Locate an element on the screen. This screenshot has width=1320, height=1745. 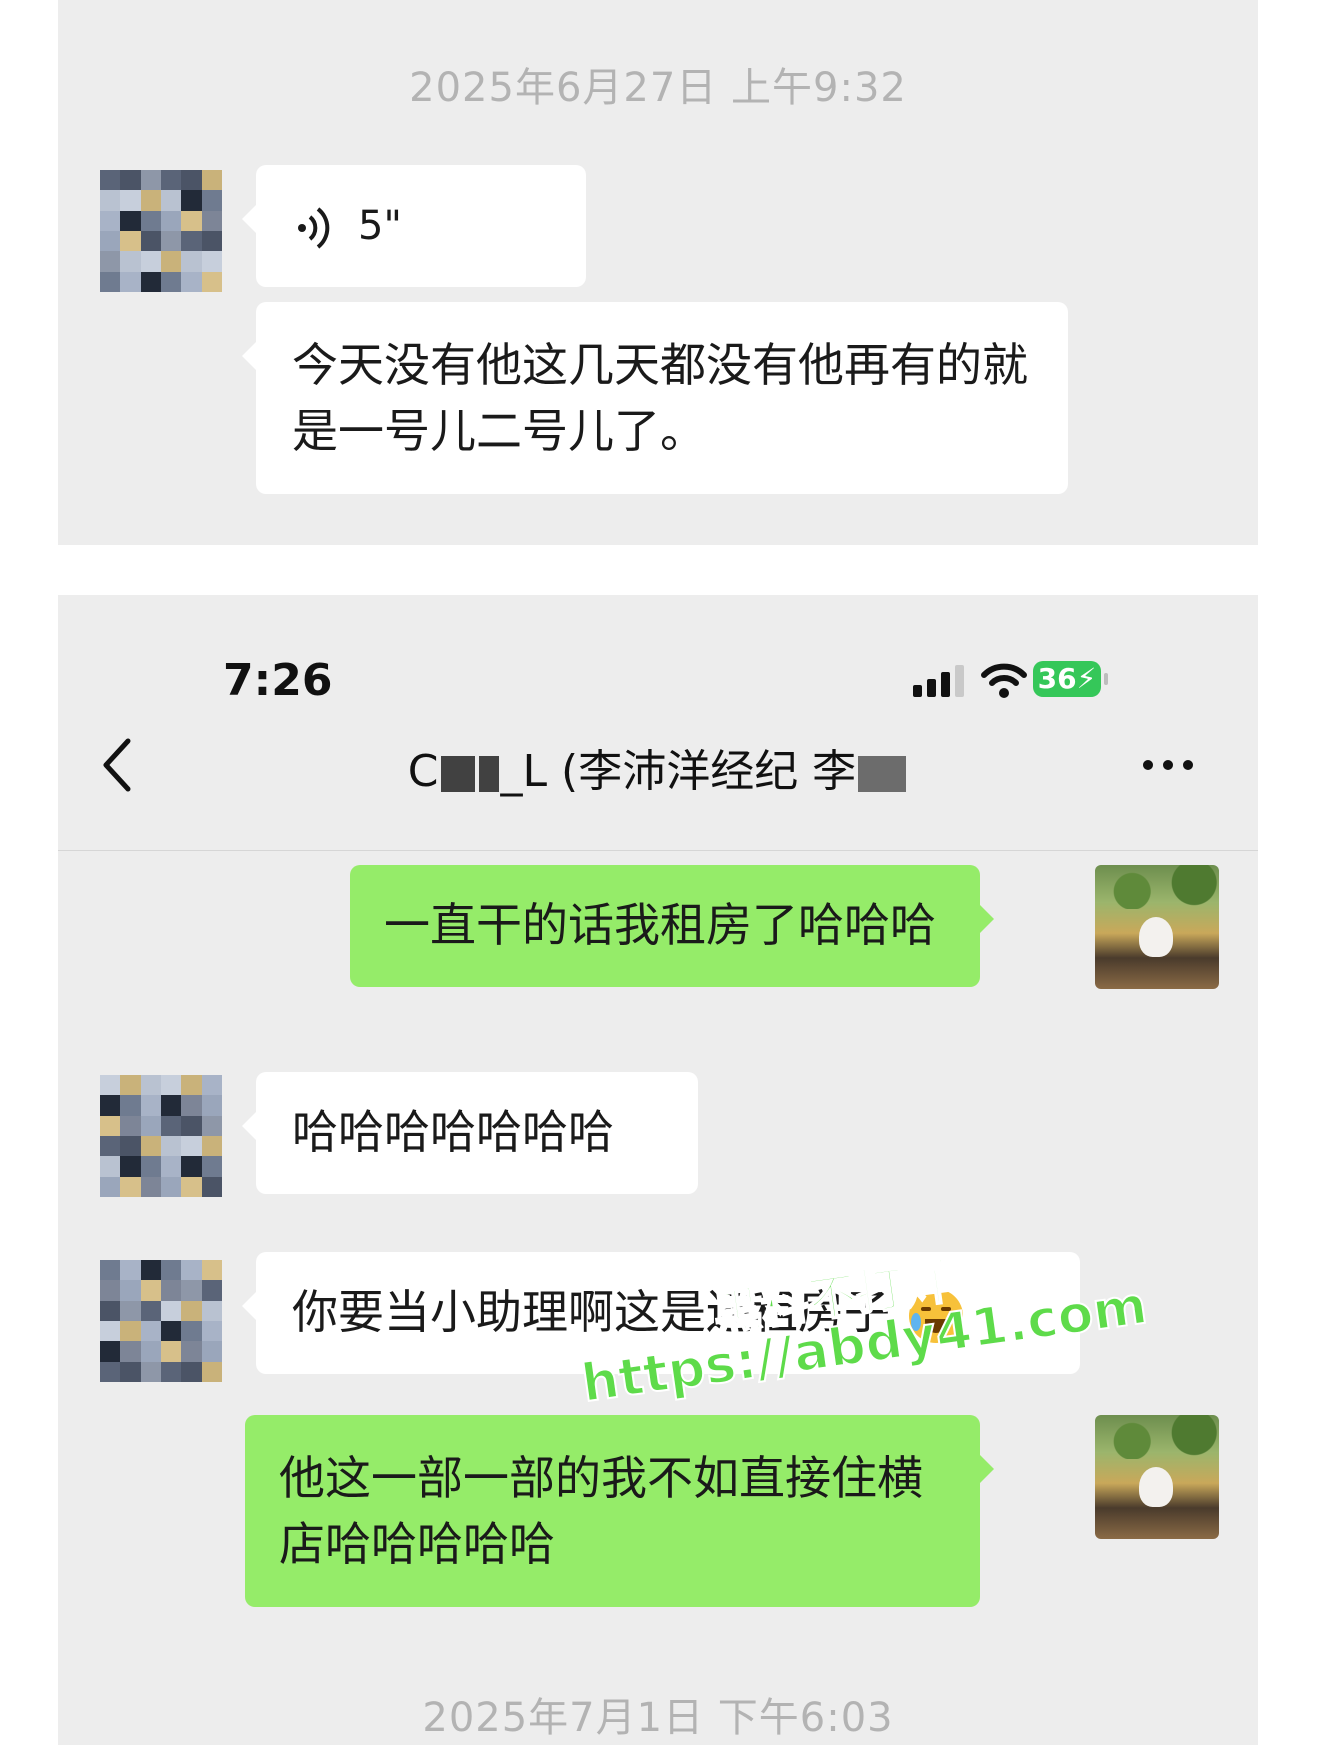
message-text: 哈哈哈哈哈哈哈 is located at coordinates (453, 1132).